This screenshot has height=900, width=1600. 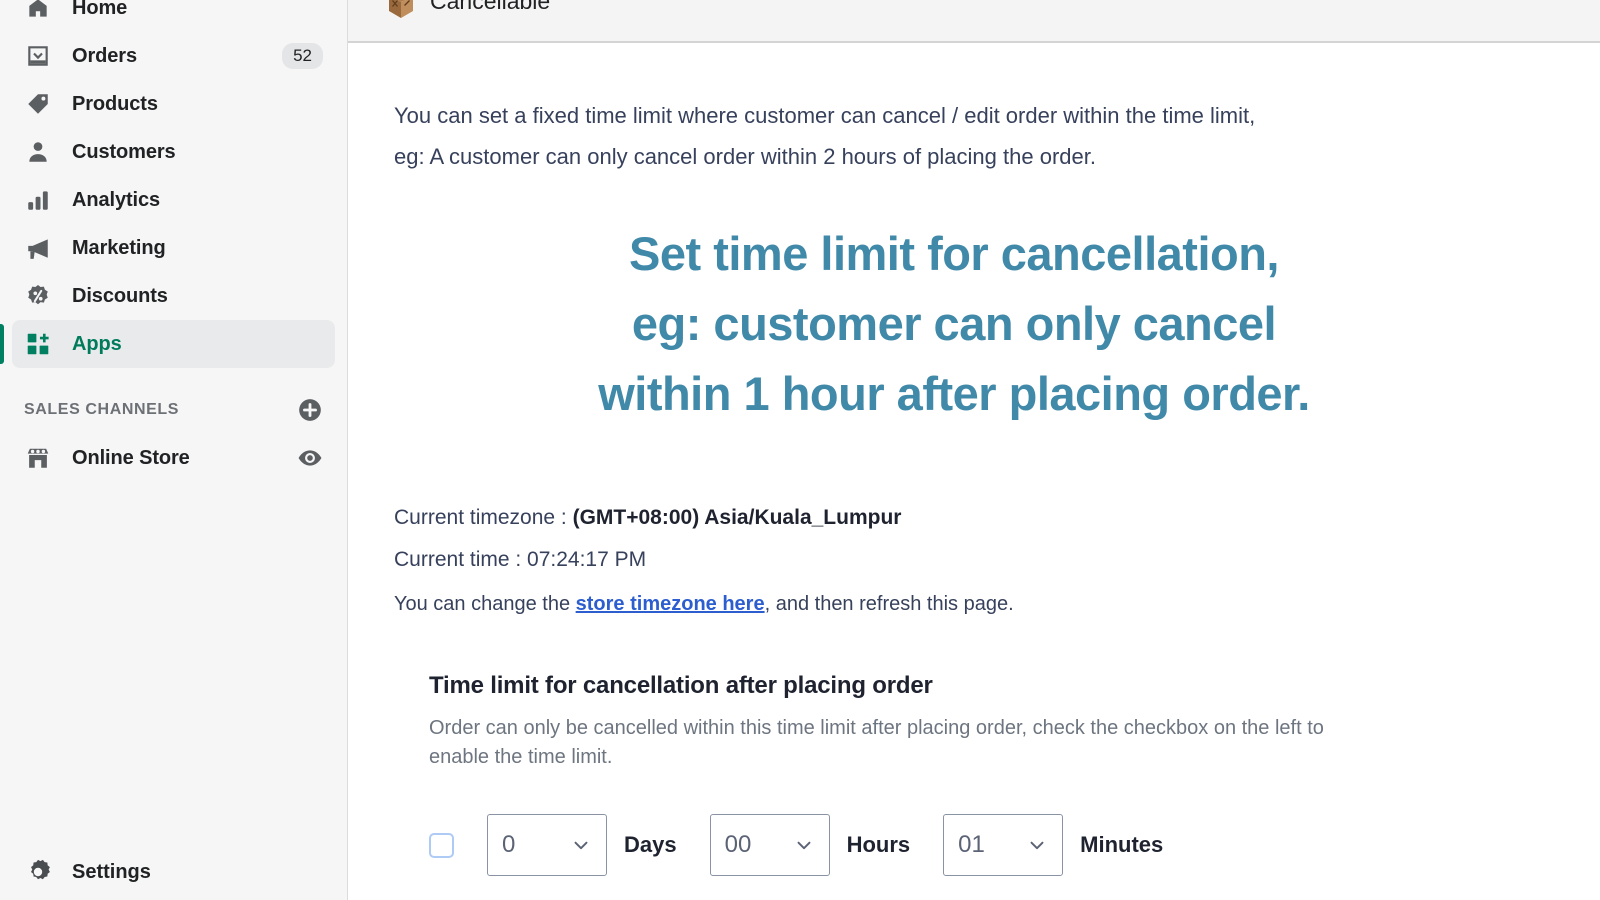 What do you see at coordinates (173, 248) in the screenshot?
I see `sidebar-item-marketing: Marketing` at bounding box center [173, 248].